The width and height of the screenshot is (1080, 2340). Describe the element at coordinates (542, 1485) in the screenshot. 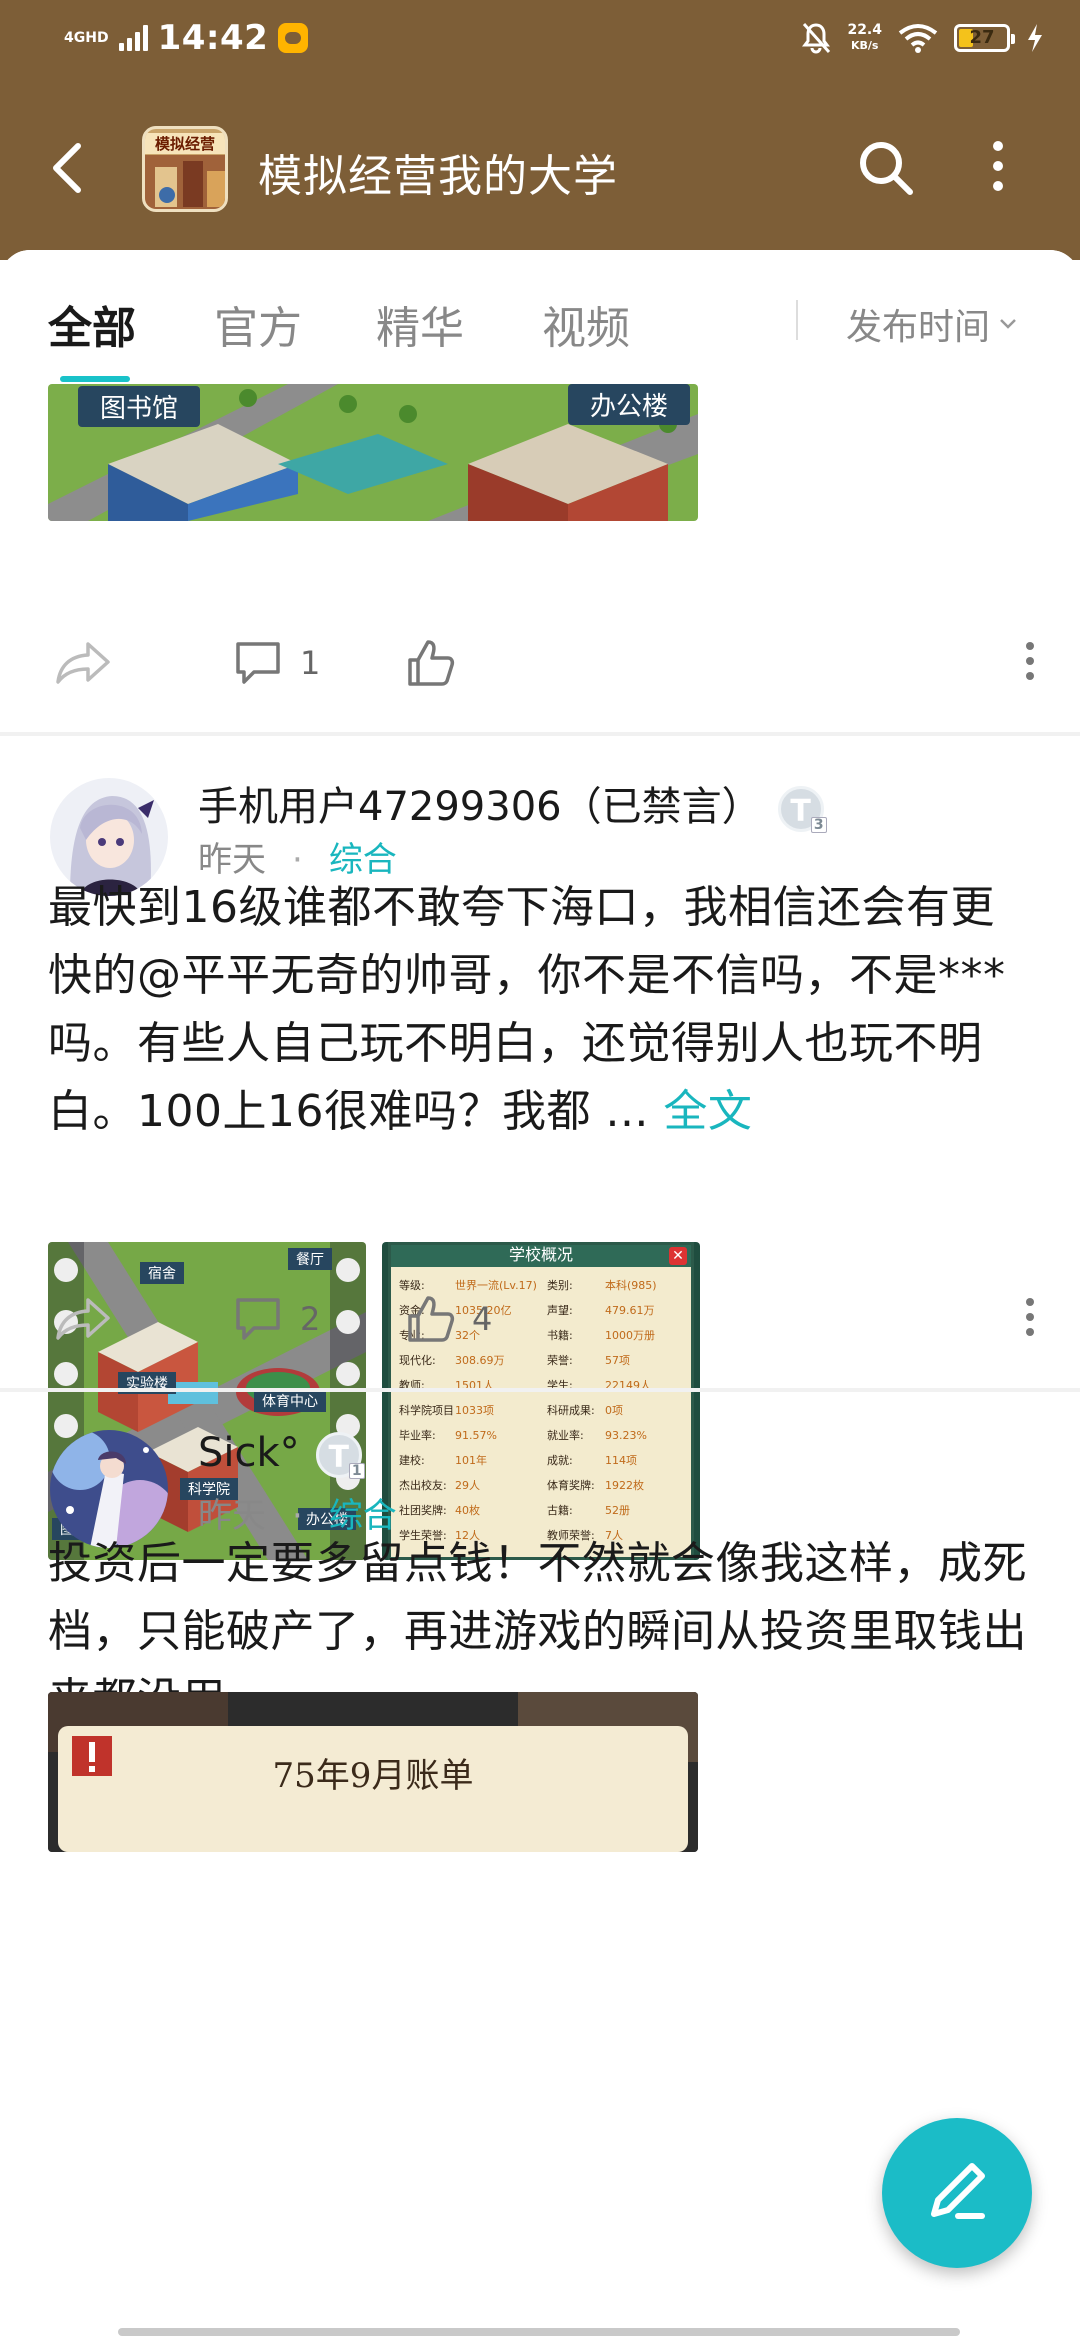

I see `stat-row: 杰出校友: 29人 体育奖牌: 1922枚` at that location.